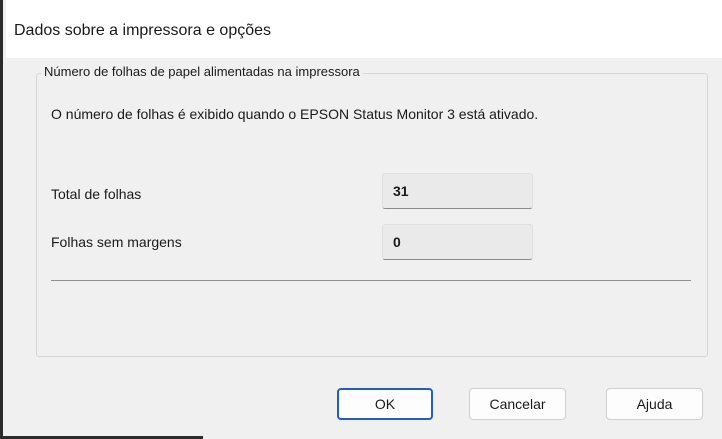  What do you see at coordinates (116, 242) in the screenshot?
I see `borderless-sheets-label: Folhas sem margens` at bounding box center [116, 242].